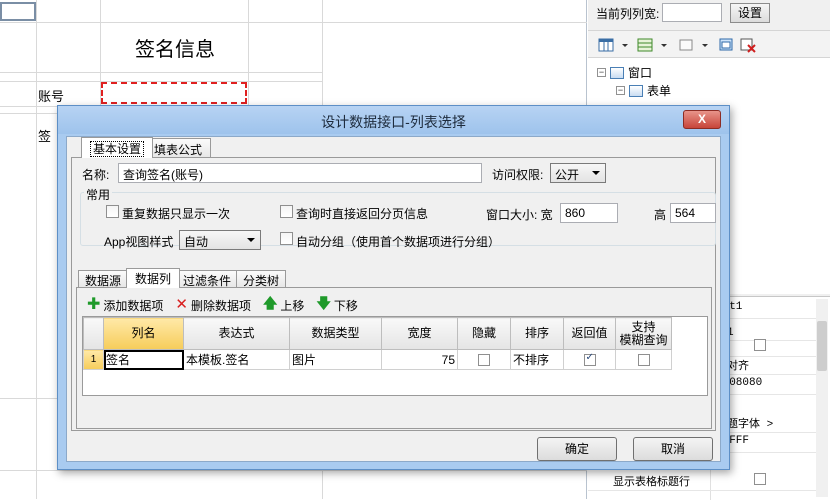 This screenshot has height=500, width=830. Describe the element at coordinates (537, 359) in the screenshot. I see `cell-sort: 不排序` at that location.